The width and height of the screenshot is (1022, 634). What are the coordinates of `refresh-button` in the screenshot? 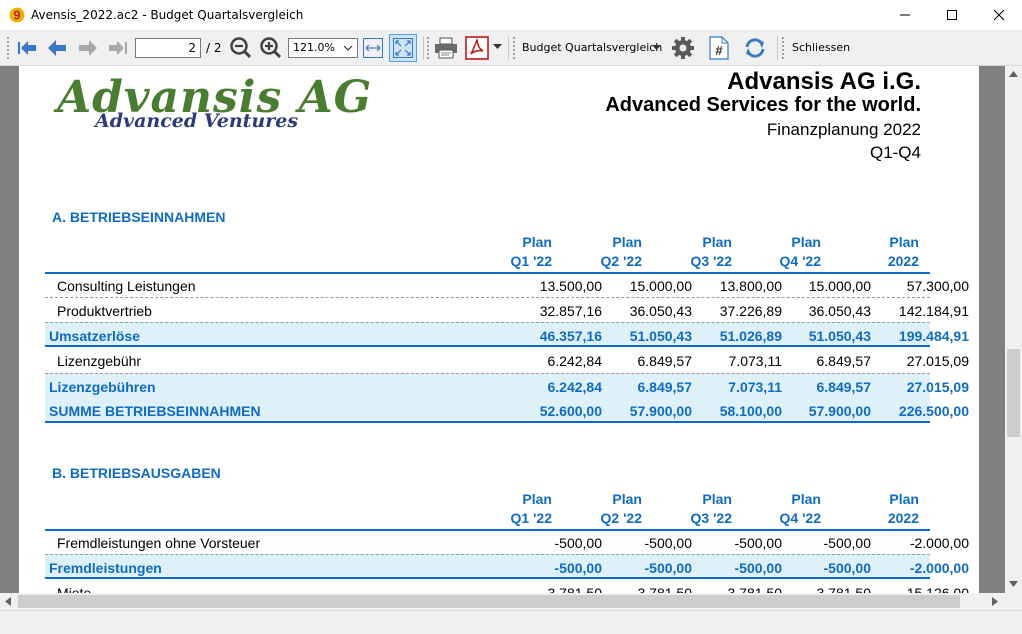 It's located at (755, 48).